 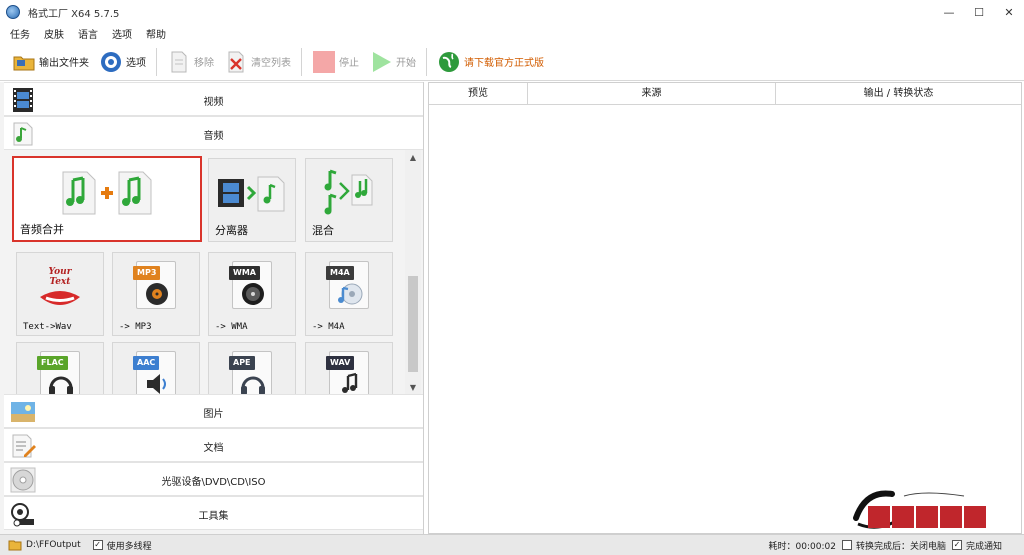 What do you see at coordinates (58, 372) in the screenshot?
I see `flac-file-icon: FLAC` at bounding box center [58, 372].